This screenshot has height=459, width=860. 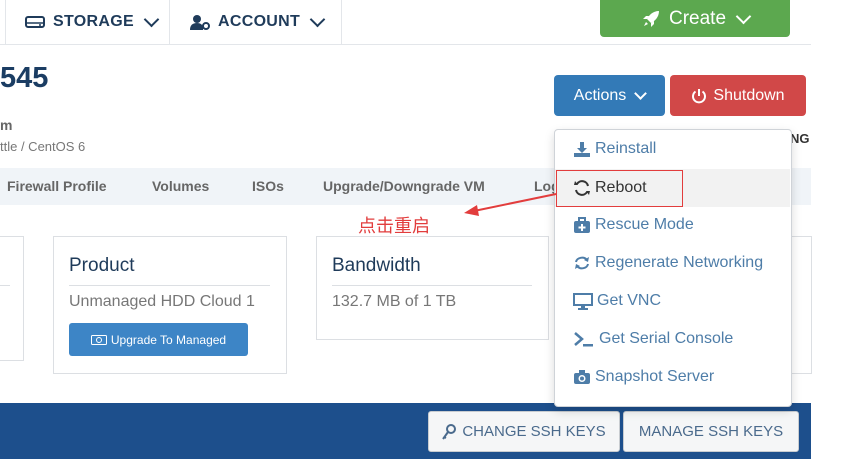 I want to click on create-button: Create, so click(x=695, y=18).